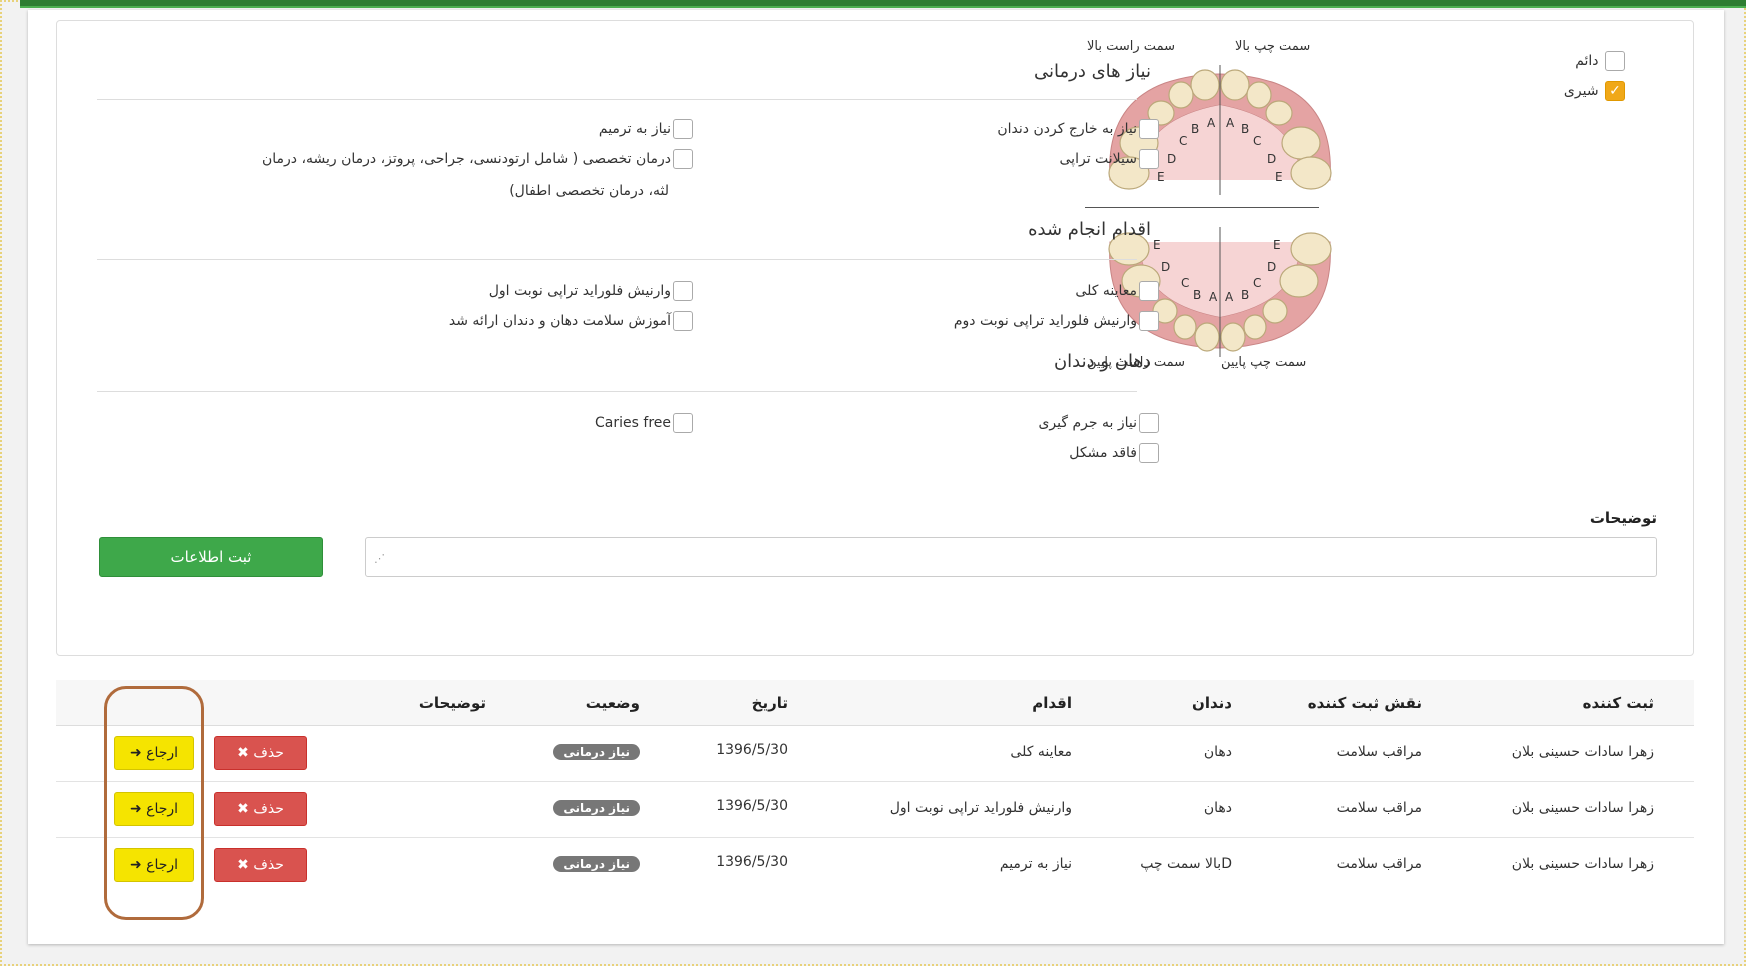 This screenshot has height=966, width=1746. What do you see at coordinates (883, 4) in the screenshot?
I see `top-bar` at bounding box center [883, 4].